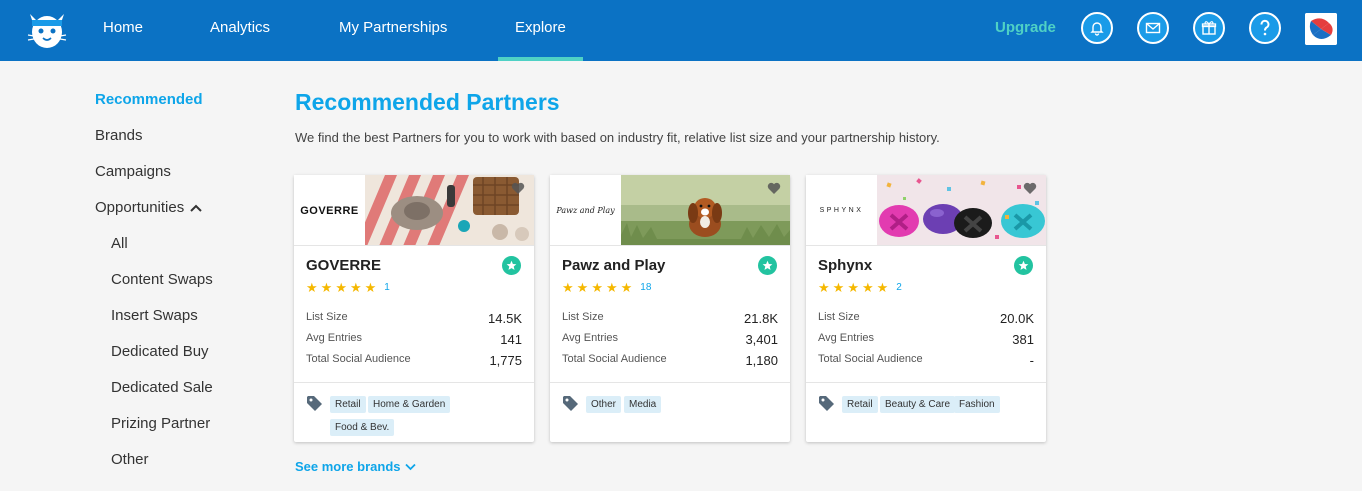 The width and height of the screenshot is (1362, 491). What do you see at coordinates (414, 210) in the screenshot?
I see `card-banner: GOVERRE` at bounding box center [414, 210].